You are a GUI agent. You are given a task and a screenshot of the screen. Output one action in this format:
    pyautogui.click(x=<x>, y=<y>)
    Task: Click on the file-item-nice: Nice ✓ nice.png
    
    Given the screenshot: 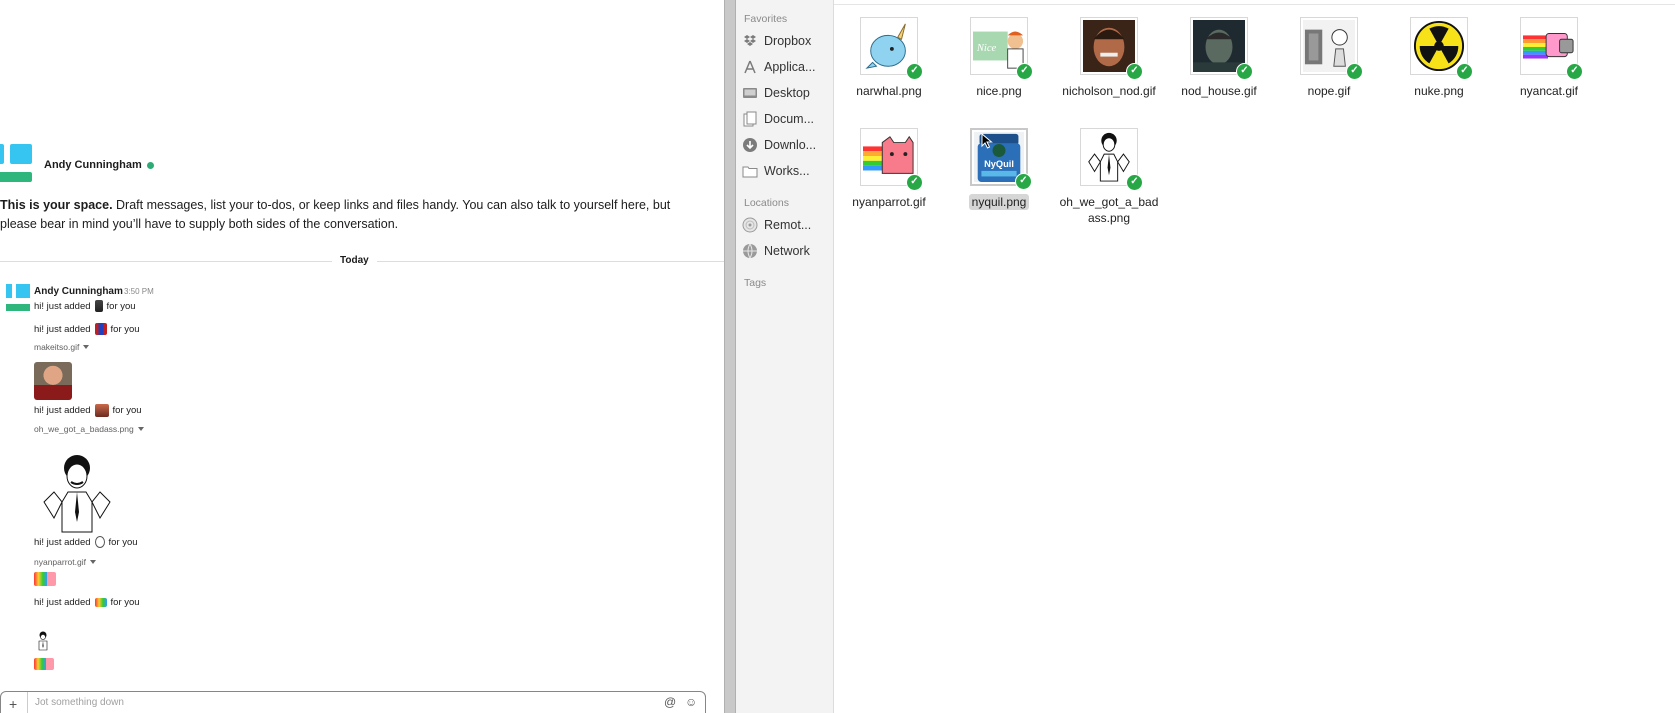 What is the action you would take?
    pyautogui.click(x=999, y=58)
    